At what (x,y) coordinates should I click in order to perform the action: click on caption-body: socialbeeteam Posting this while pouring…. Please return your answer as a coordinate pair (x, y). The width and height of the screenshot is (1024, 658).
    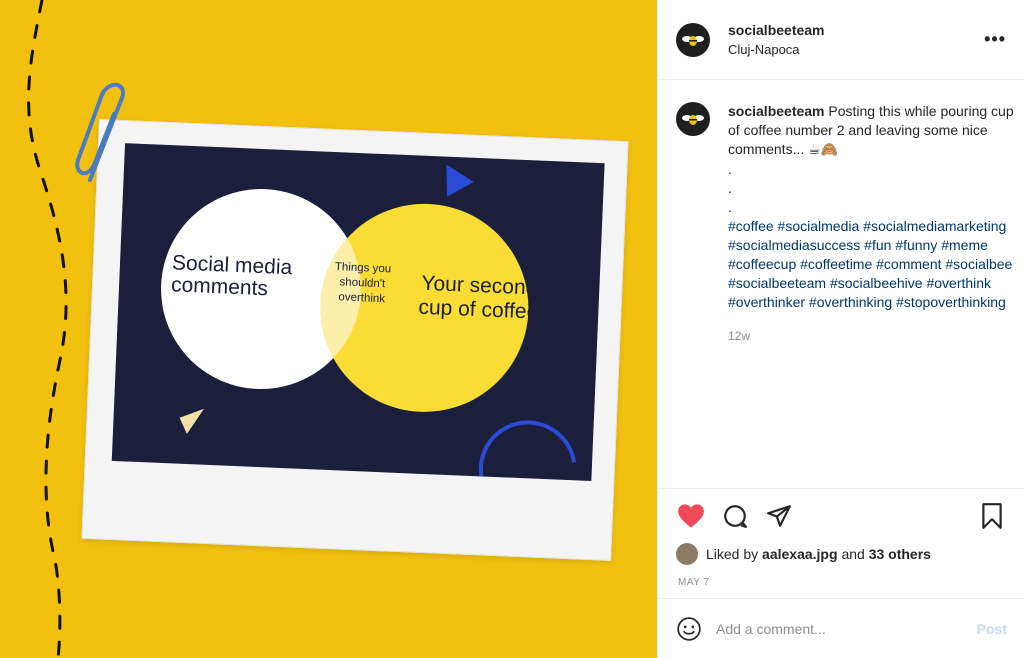
    Looking at the image, I should click on (872, 224).